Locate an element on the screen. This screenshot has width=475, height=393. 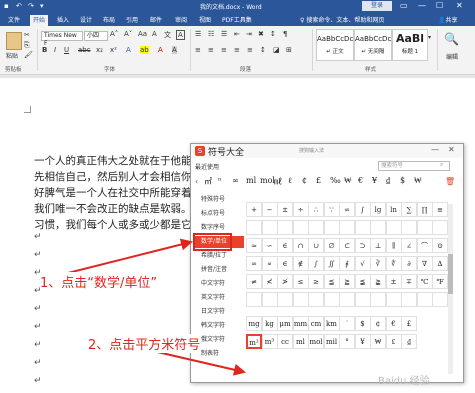
annotation-step-1: 1、点击“数学/单位” is located at coordinates (99, 281).